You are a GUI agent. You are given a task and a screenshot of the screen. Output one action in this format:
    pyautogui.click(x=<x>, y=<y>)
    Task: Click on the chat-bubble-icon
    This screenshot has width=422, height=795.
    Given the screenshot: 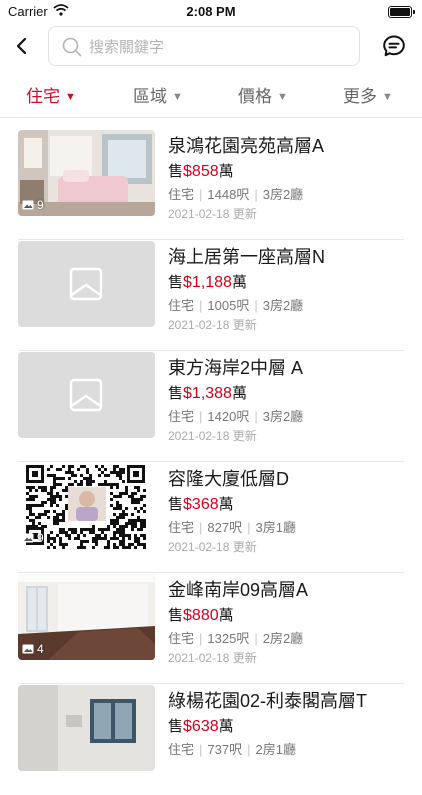 What is the action you would take?
    pyautogui.click(x=394, y=46)
    